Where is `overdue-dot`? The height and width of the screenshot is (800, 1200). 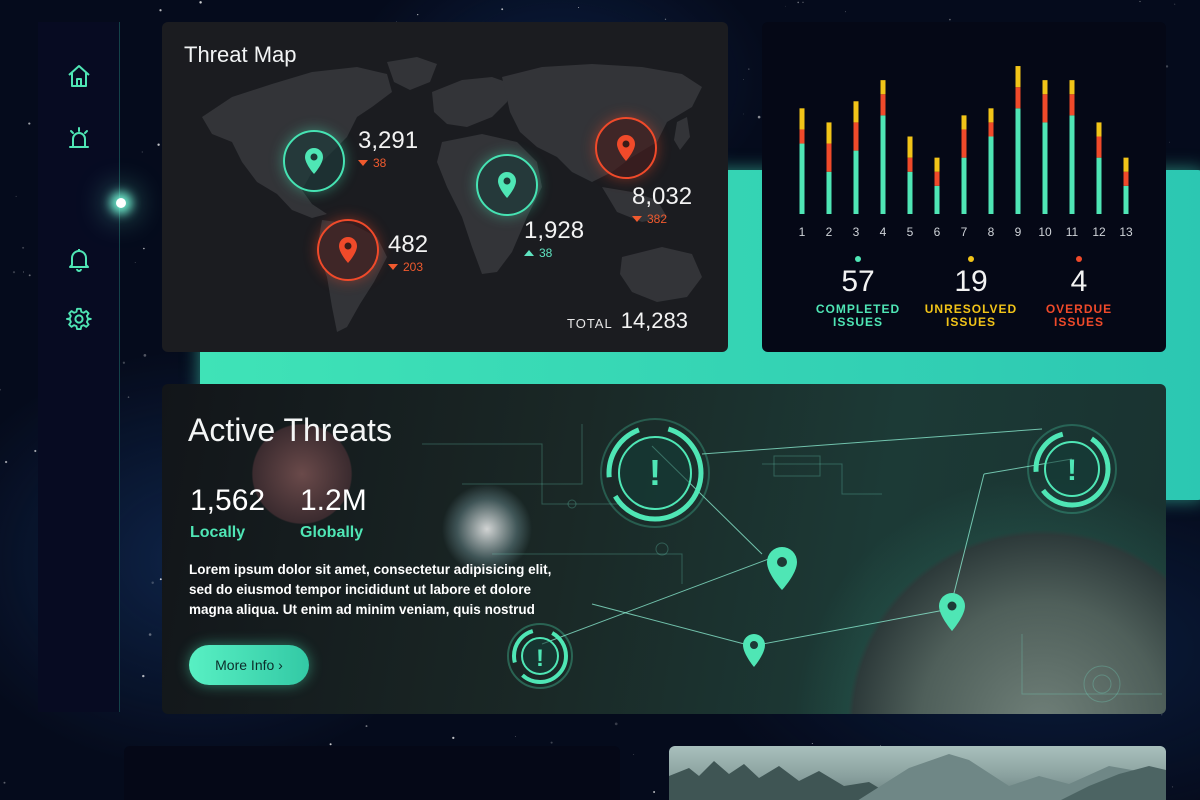
overdue-dot is located at coordinates (1079, 259).